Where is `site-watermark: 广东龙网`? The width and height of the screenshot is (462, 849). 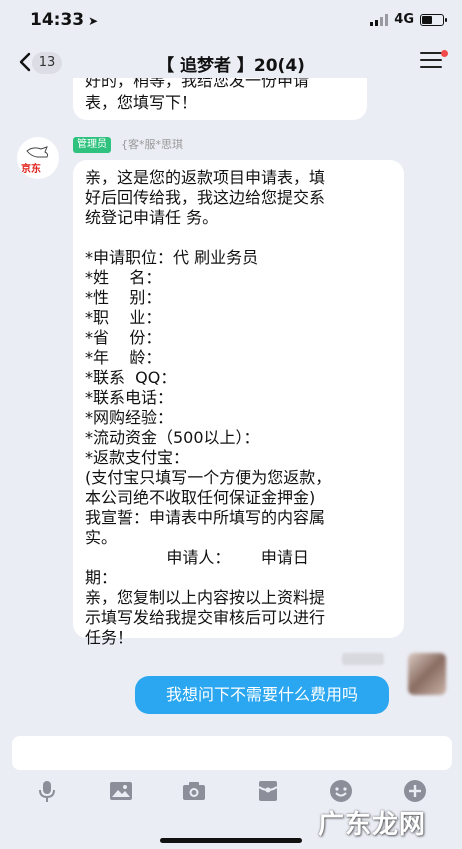
site-watermark: 广东龙网 is located at coordinates (371, 825).